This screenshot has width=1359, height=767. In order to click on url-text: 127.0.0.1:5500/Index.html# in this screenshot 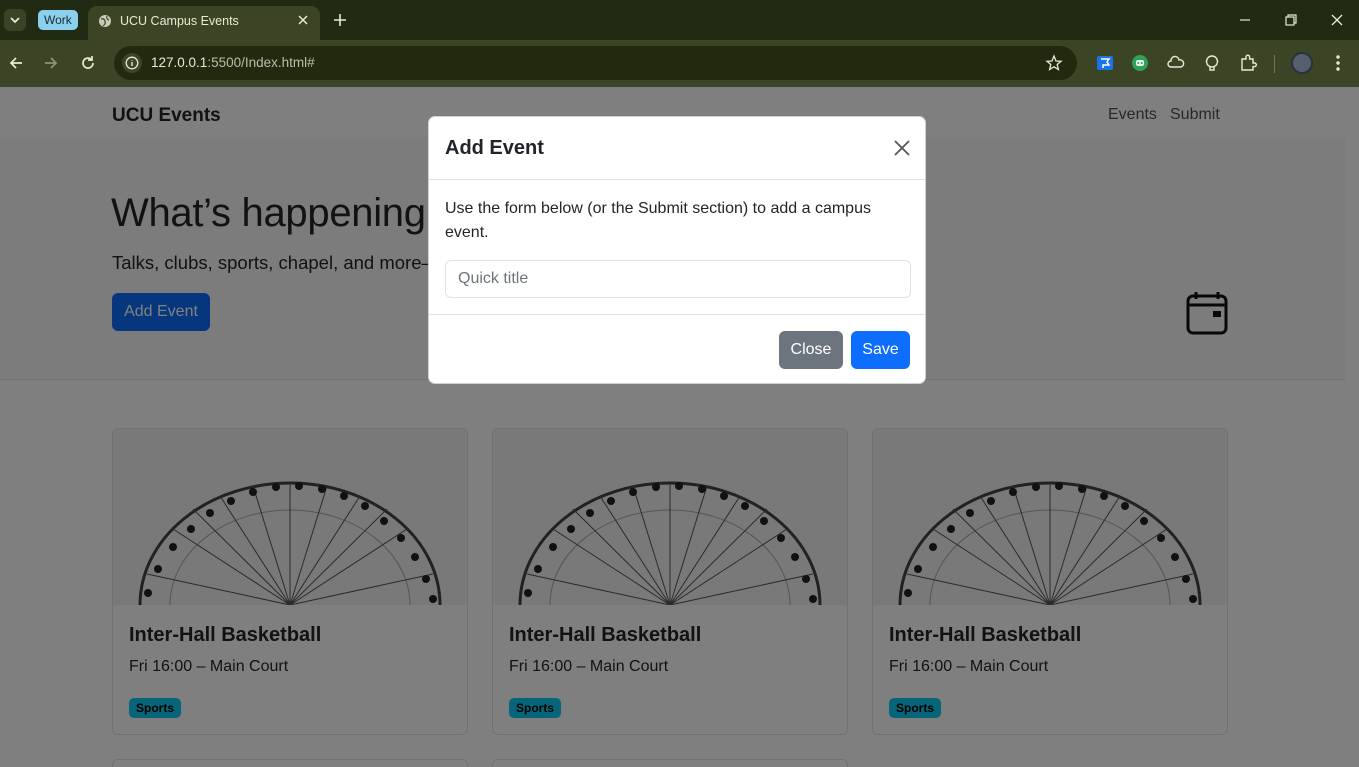, I will do `click(233, 62)`.